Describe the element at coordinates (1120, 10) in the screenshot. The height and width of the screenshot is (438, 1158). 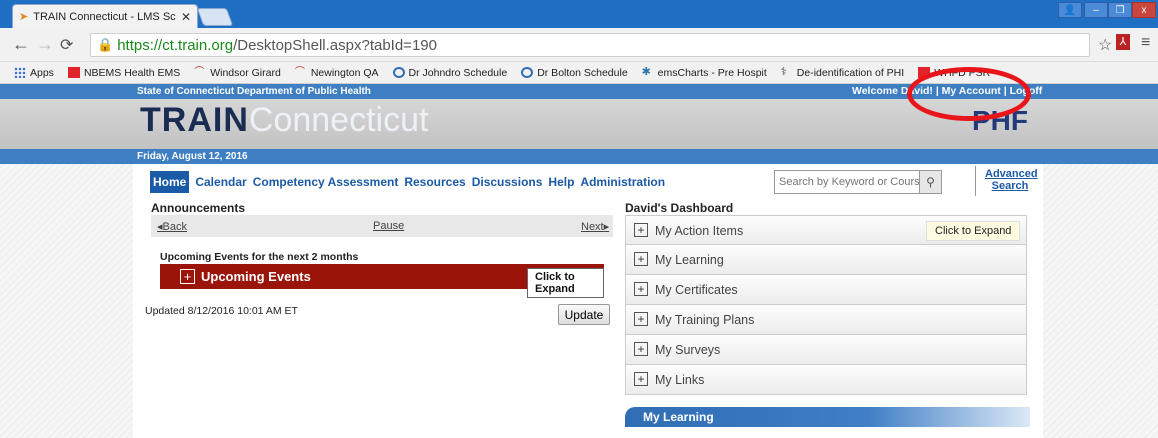
I see `restore-icon: ❐` at that location.